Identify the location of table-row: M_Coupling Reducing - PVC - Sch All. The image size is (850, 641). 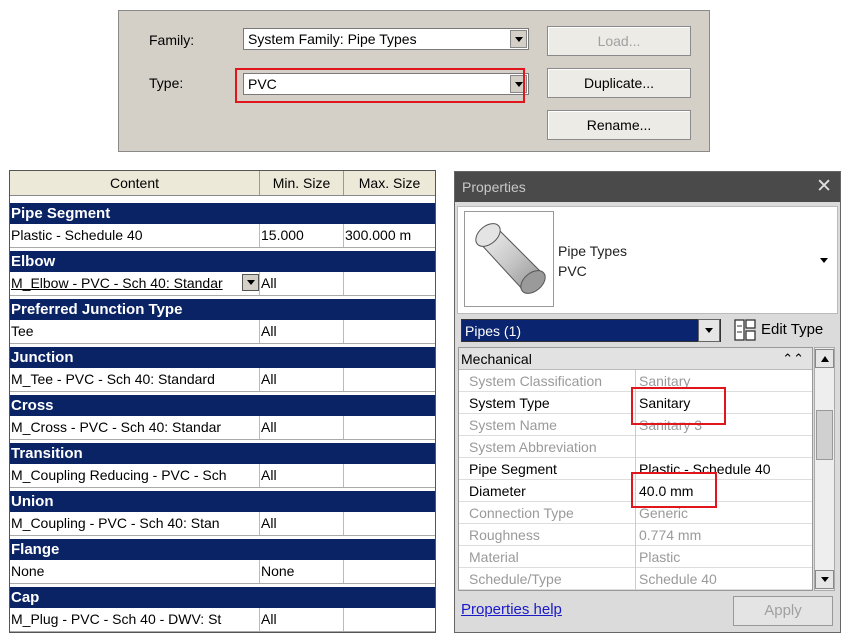
(222, 476).